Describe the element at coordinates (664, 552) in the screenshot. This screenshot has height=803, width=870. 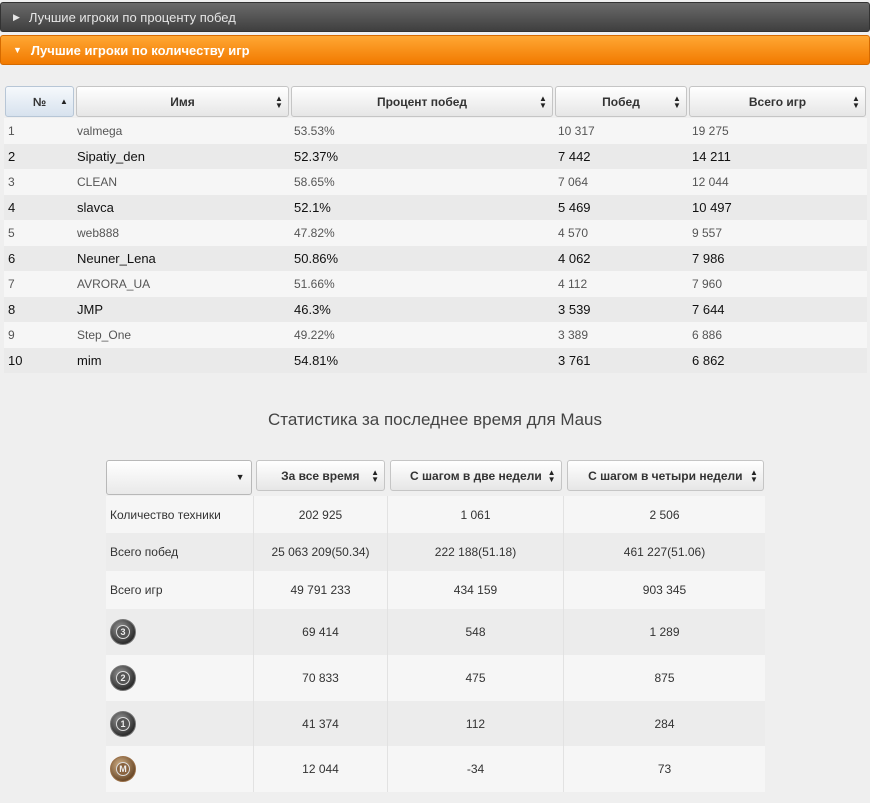
I see `value-four-weeks: 461 227(51.06)` at that location.